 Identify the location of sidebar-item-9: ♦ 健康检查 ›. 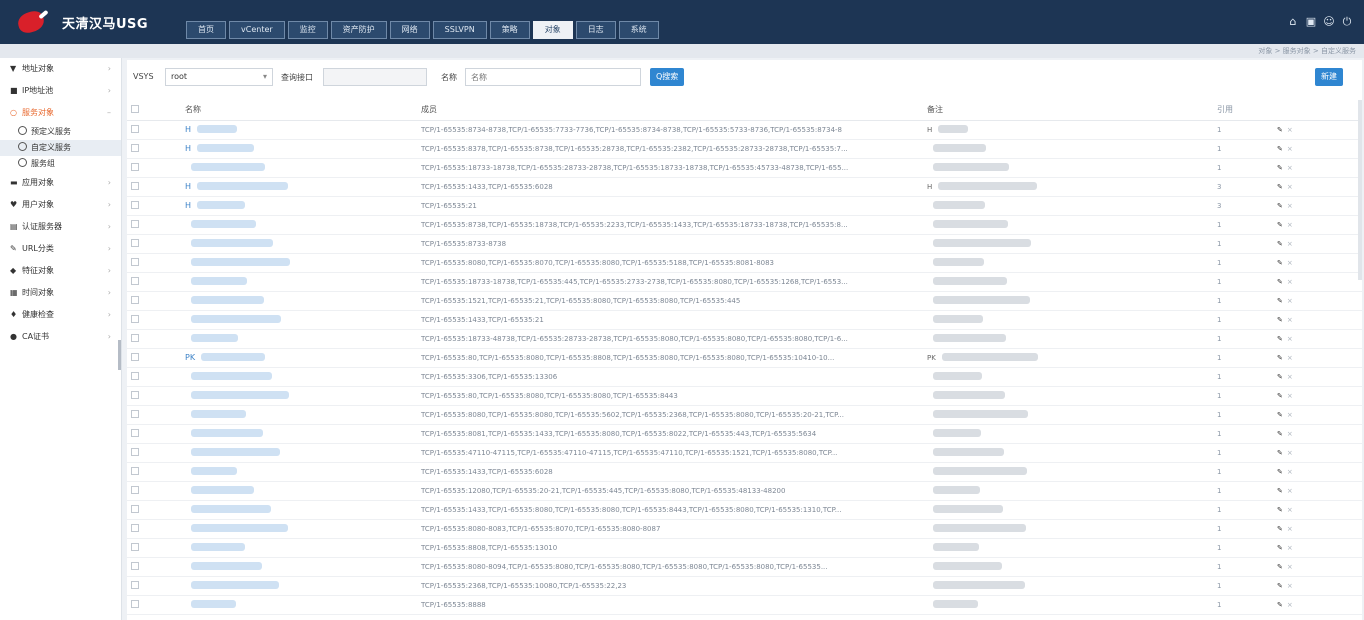
(60, 315).